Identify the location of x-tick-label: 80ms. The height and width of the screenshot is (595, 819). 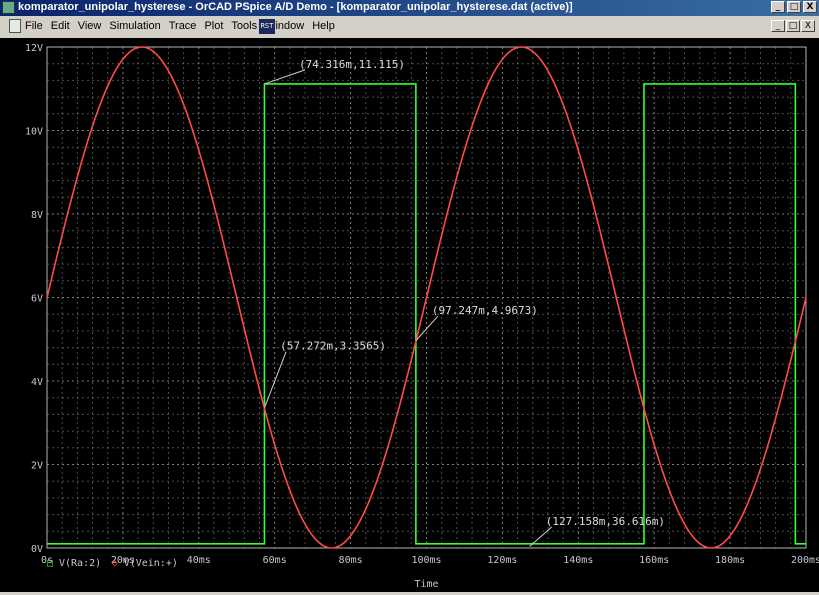
(351, 560).